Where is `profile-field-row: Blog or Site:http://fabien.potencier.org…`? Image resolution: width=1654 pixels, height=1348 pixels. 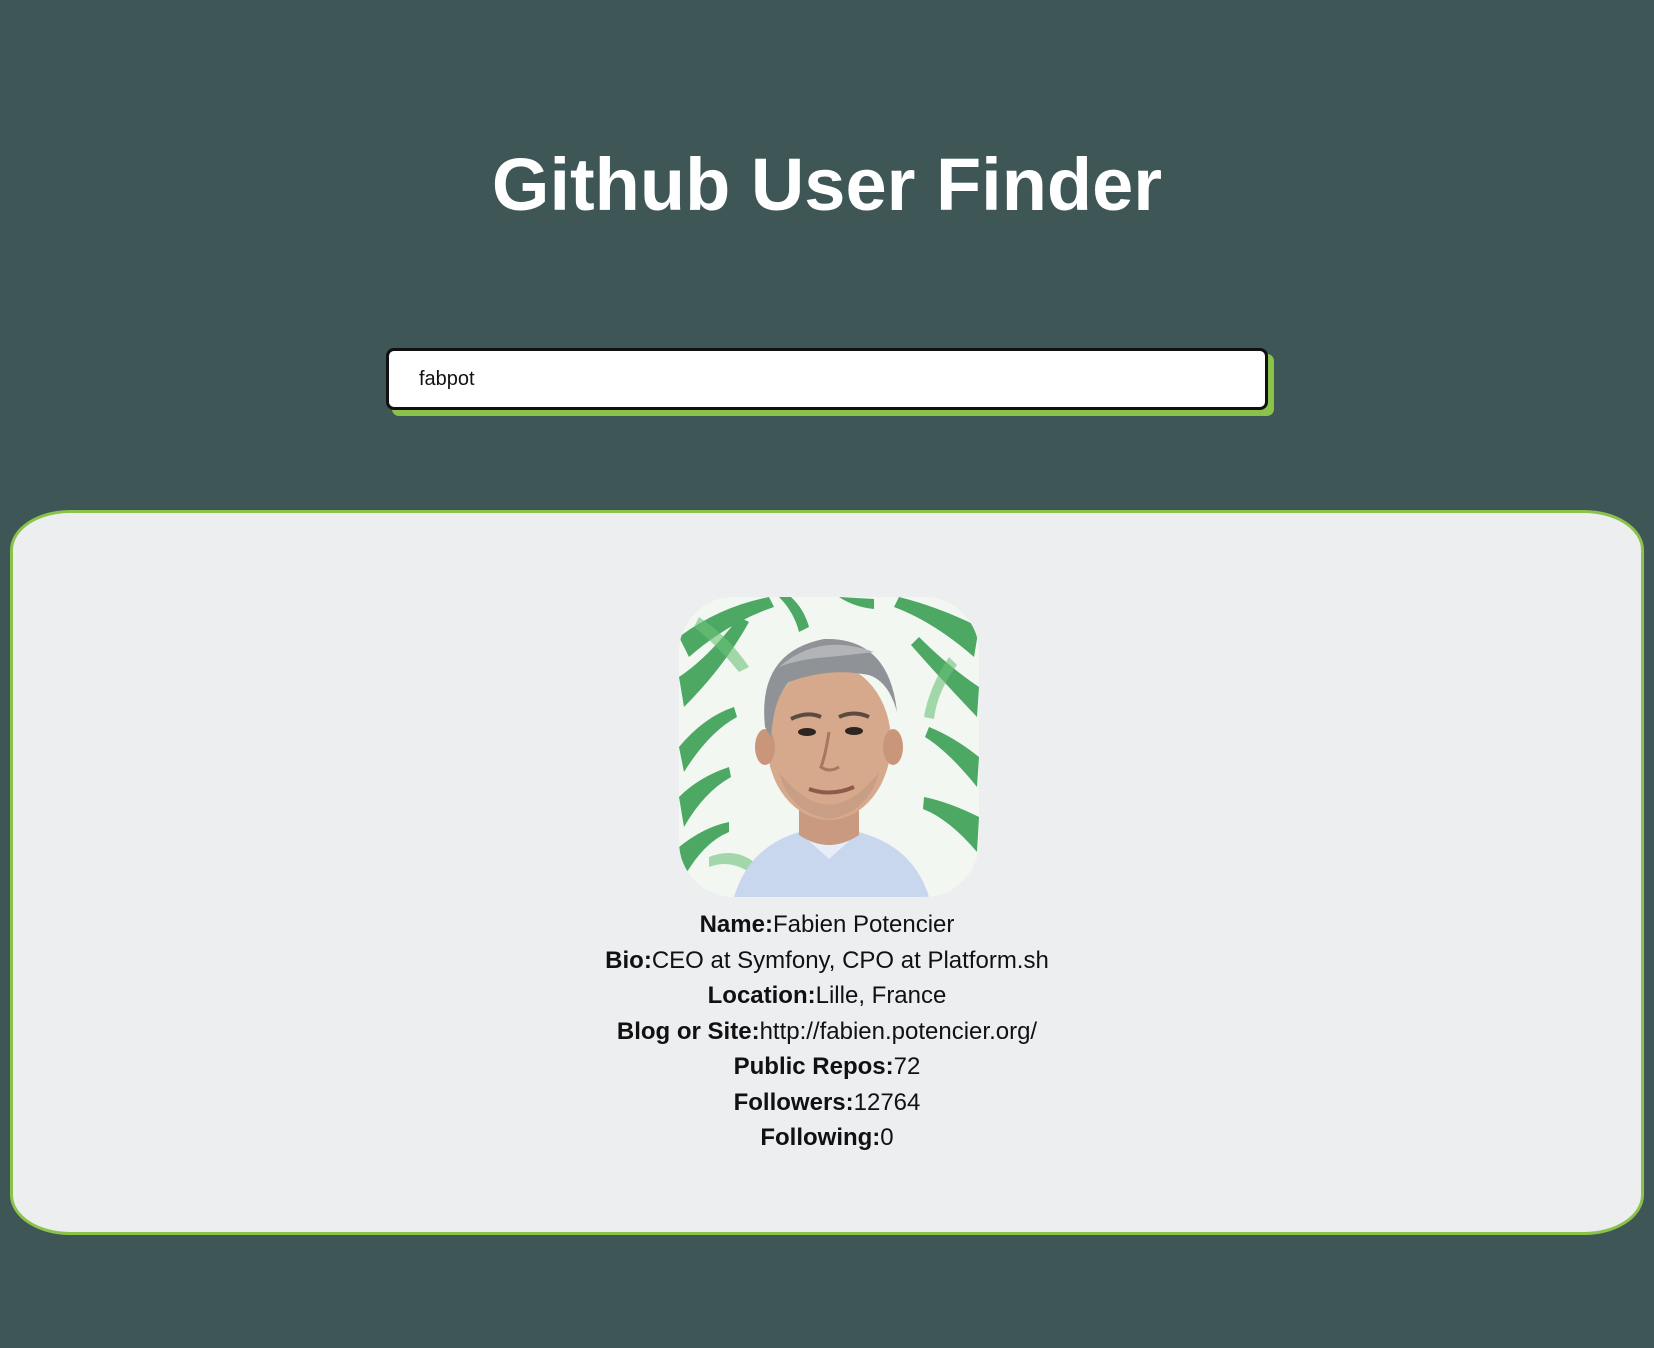
profile-field-row: Blog or Site:http://fabien.potencier.org… is located at coordinates (827, 1032).